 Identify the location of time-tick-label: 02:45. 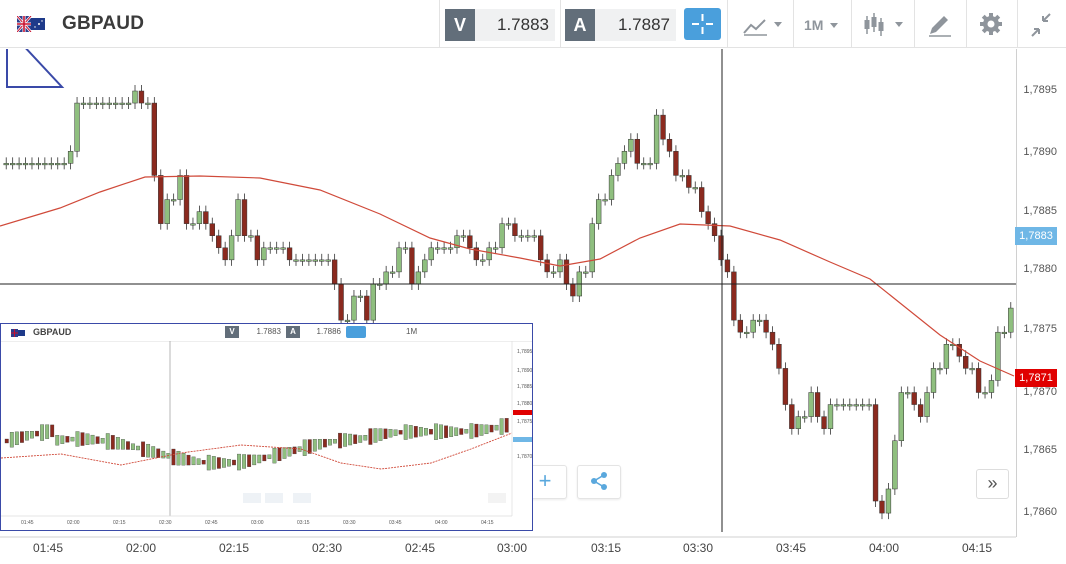
(420, 548).